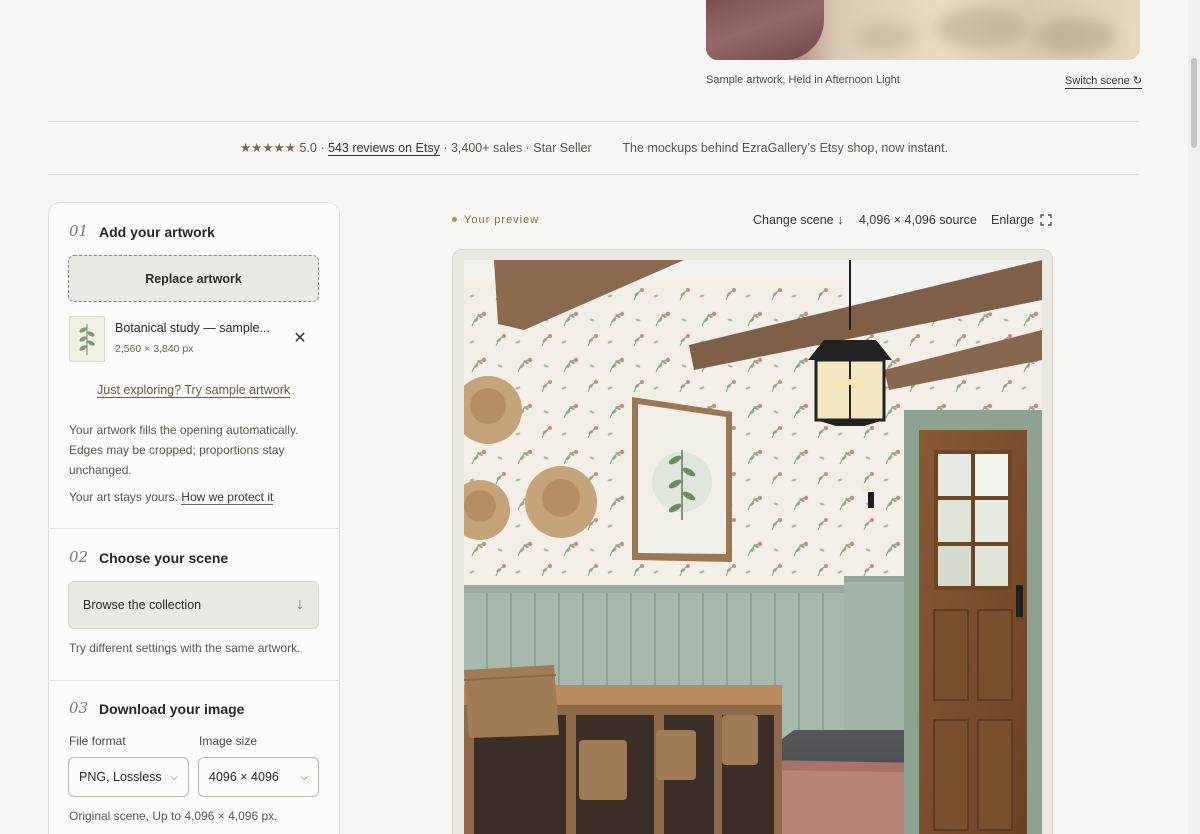 The image size is (1200, 834). I want to click on download-note: Original scene, Up to 4,096 × 4,096 px., so click(173, 816).